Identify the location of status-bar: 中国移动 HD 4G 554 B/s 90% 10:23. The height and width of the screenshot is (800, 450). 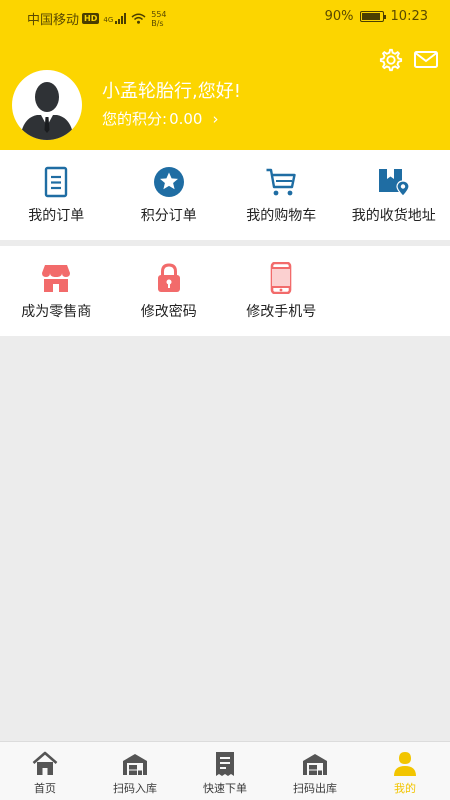
(225, 17).